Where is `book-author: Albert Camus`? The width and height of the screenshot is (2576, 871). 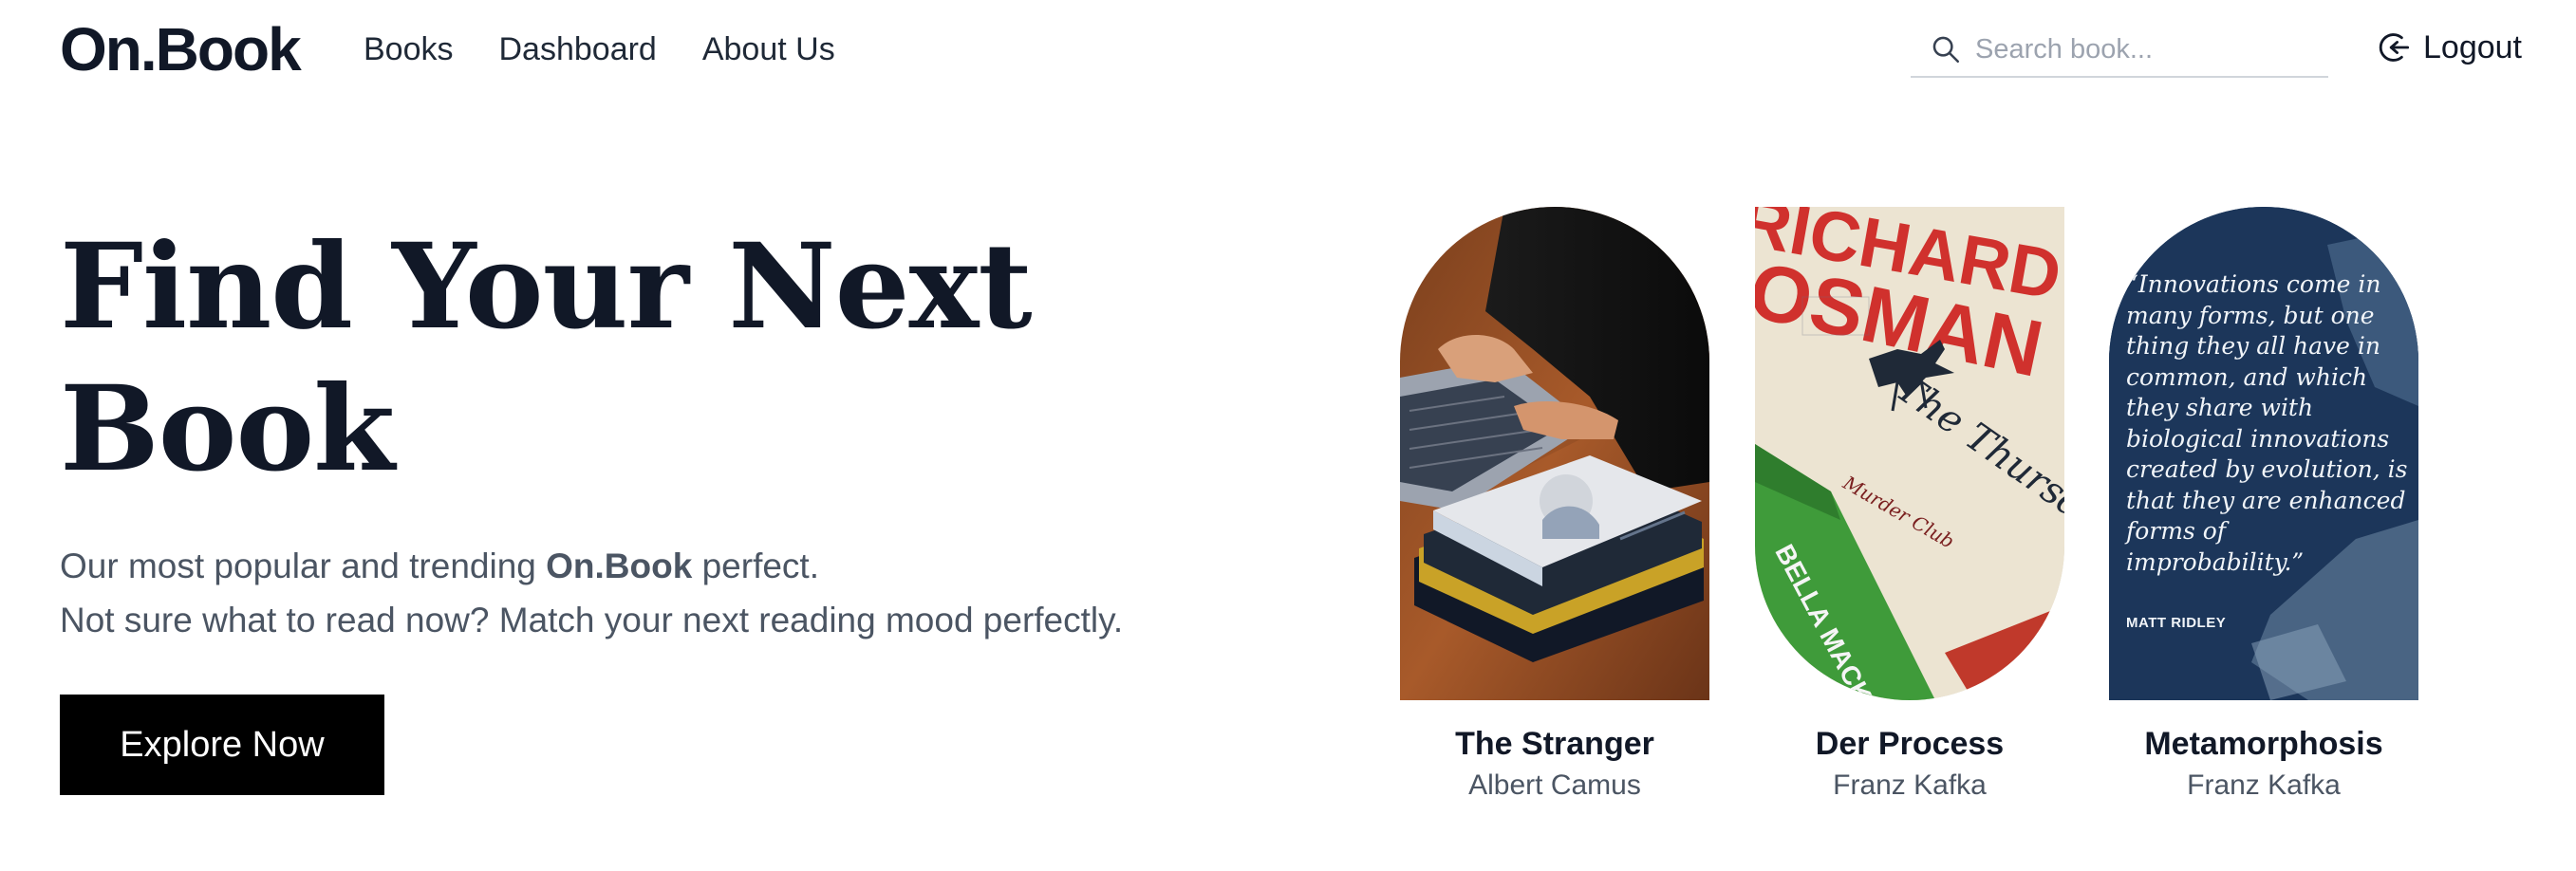 book-author: Albert Camus is located at coordinates (1554, 785).